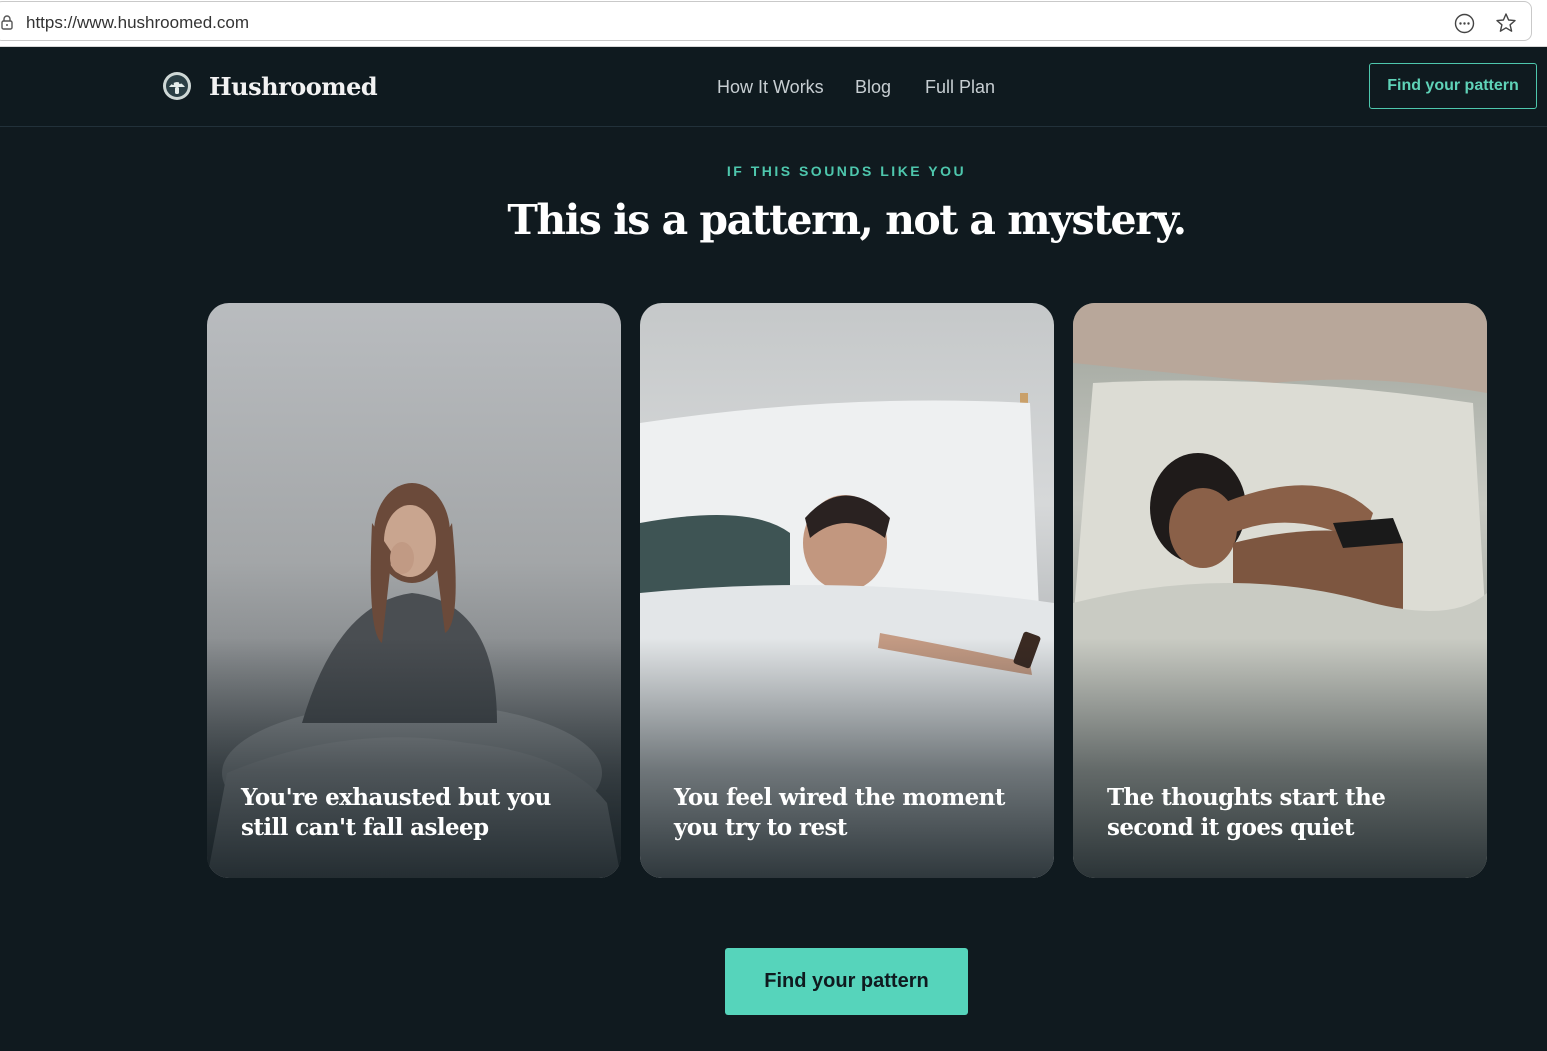 The image size is (1547, 1051). What do you see at coordinates (846, 981) in the screenshot?
I see `find-pattern-button: Find your pattern` at bounding box center [846, 981].